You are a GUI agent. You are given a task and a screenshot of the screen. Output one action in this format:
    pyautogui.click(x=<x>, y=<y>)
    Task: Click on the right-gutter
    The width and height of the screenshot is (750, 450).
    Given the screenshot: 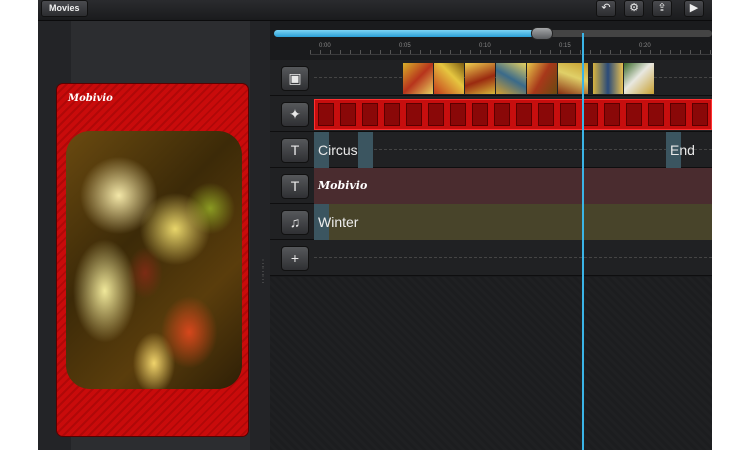 What is the action you would take?
    pyautogui.click(x=260, y=235)
    